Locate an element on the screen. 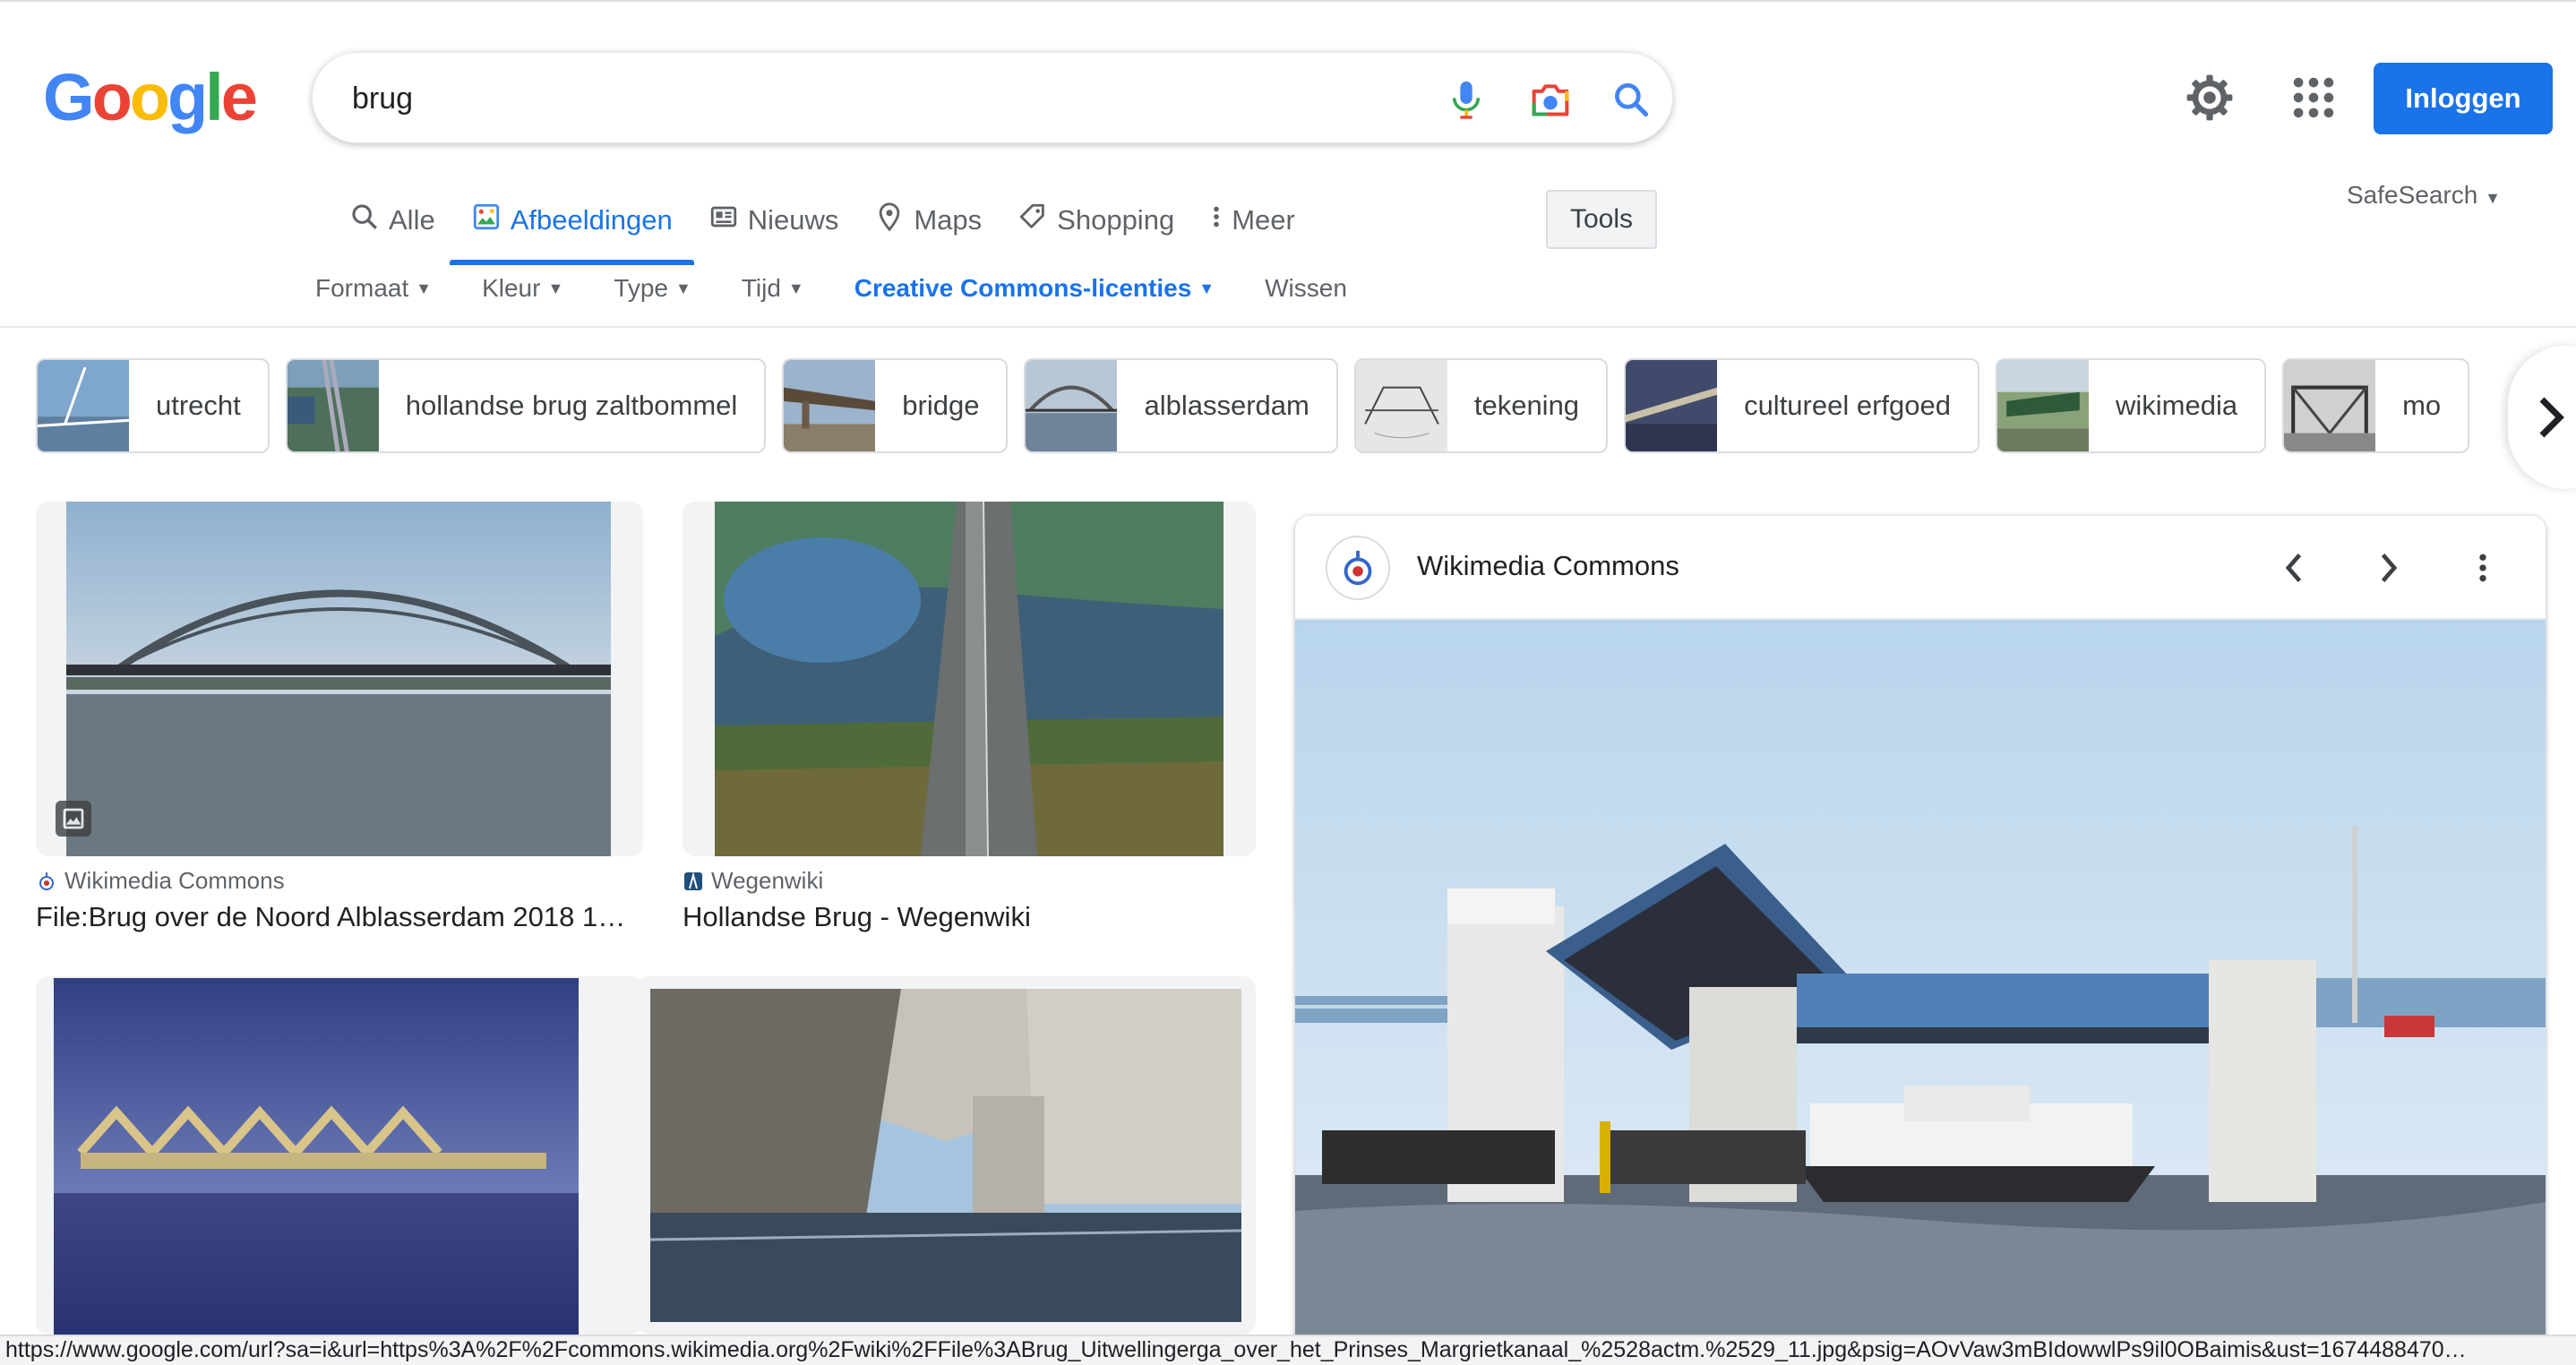  filter-type: Type ▼ is located at coordinates (652, 288).